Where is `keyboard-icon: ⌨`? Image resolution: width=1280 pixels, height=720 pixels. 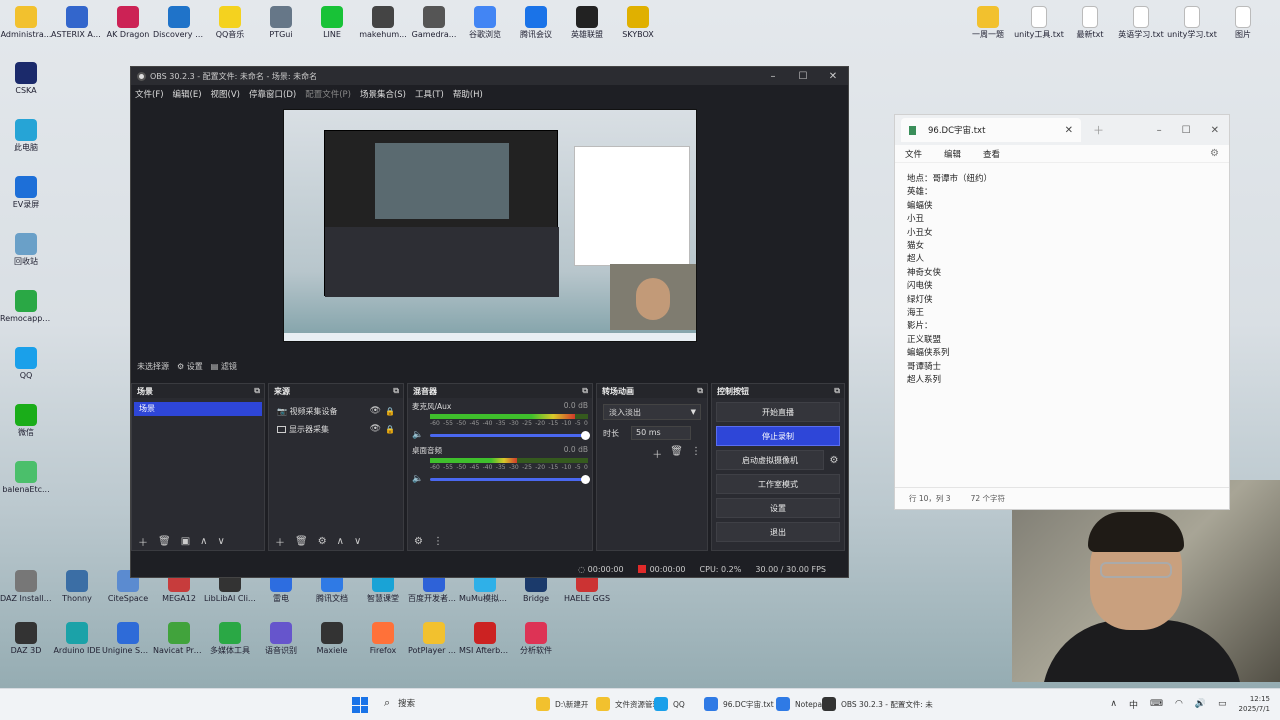
keyboard-icon: ⌨ is located at coordinates (1156, 704).